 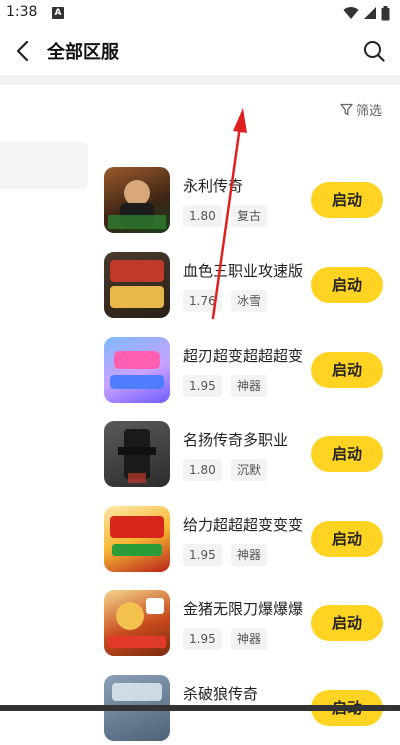 I want to click on wifi-icon, so click(x=351, y=13).